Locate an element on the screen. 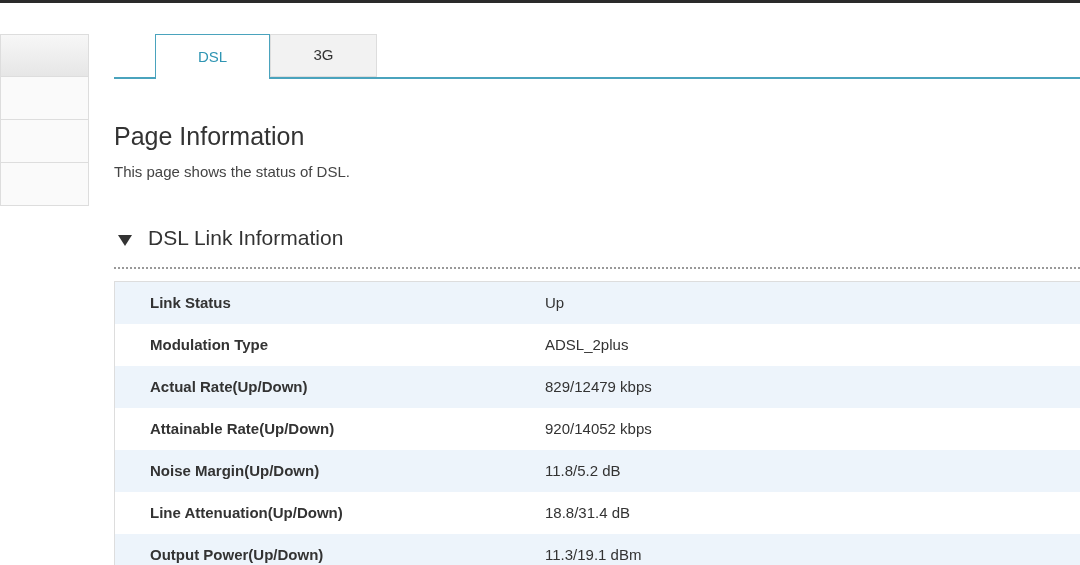  page-description: This page shows the status of DSL. is located at coordinates (232, 172).